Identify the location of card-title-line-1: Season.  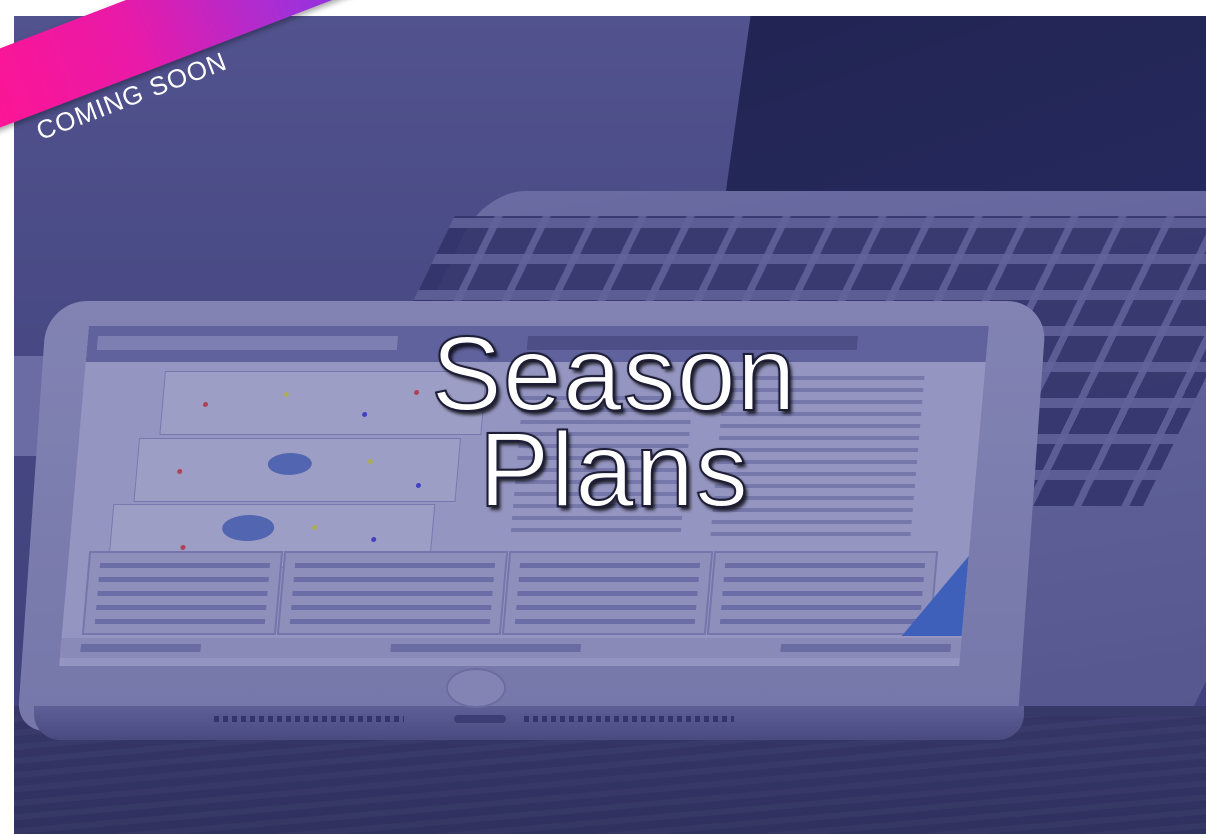
(613, 374).